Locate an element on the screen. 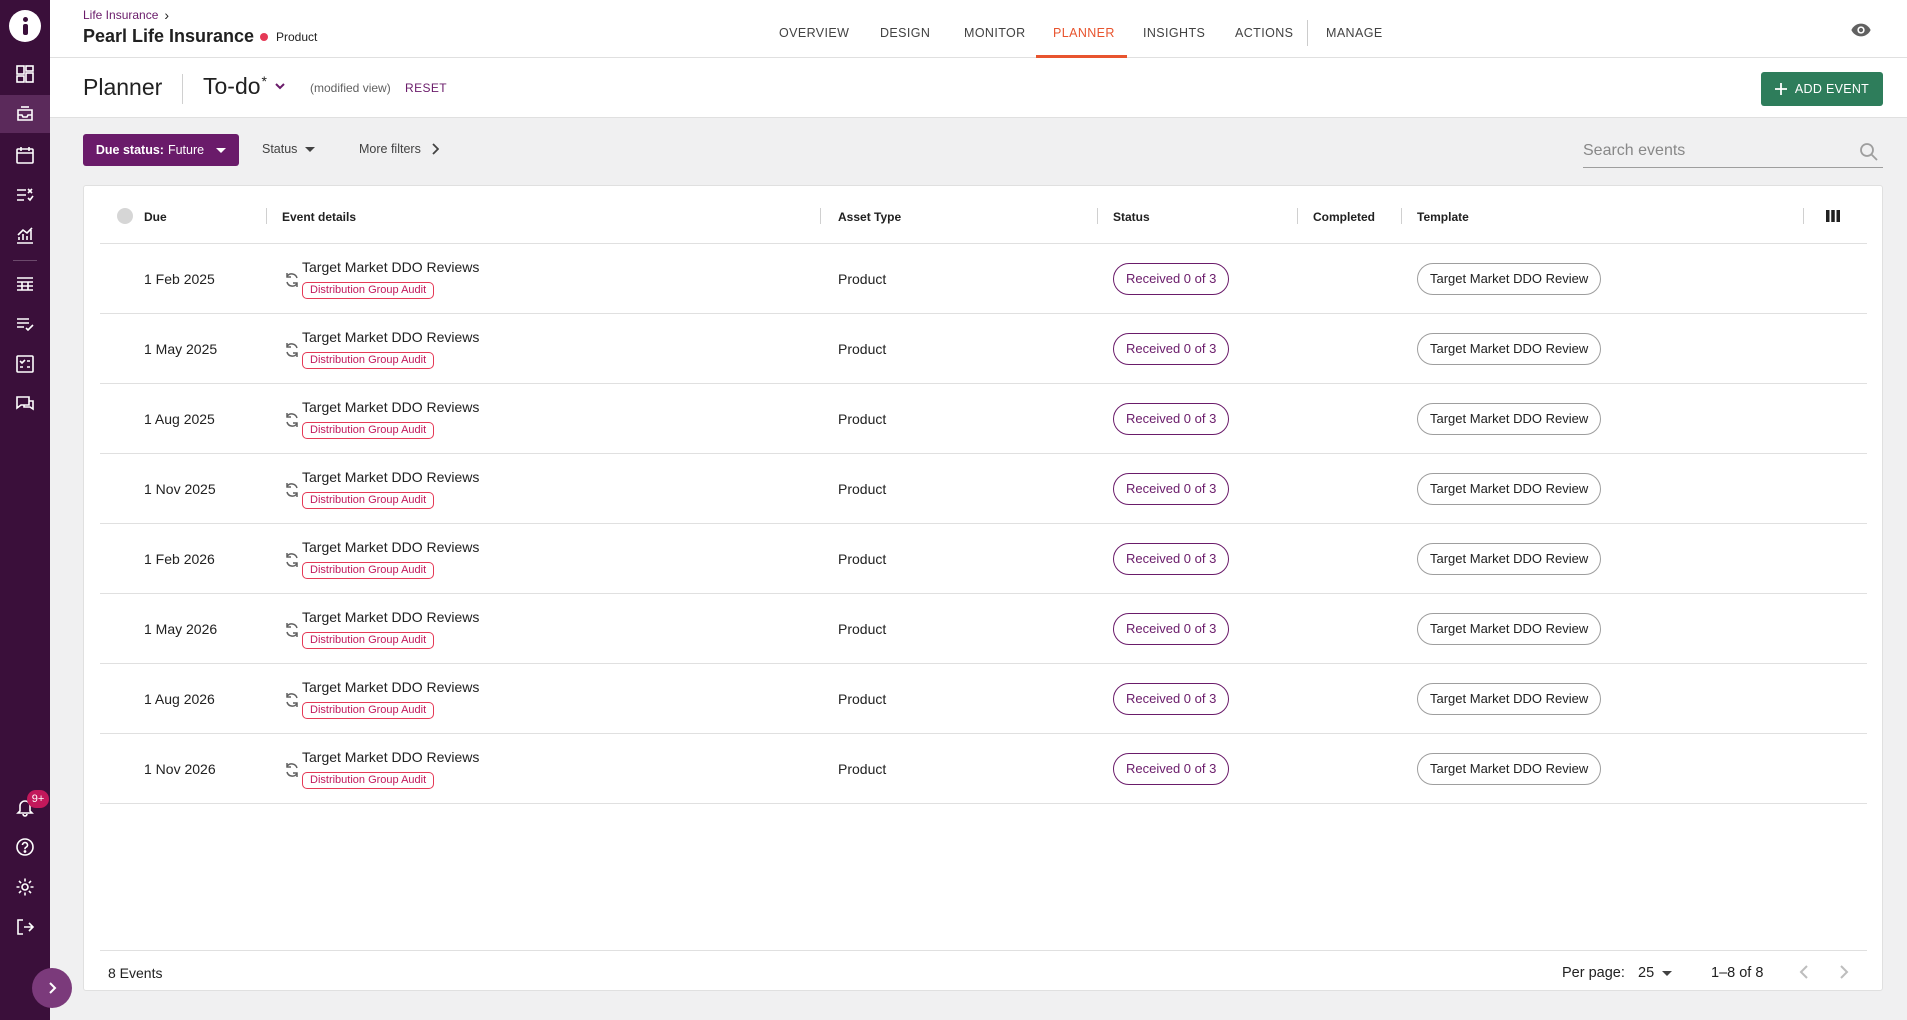  add-event-label: ADD EVENT is located at coordinates (1832, 89).